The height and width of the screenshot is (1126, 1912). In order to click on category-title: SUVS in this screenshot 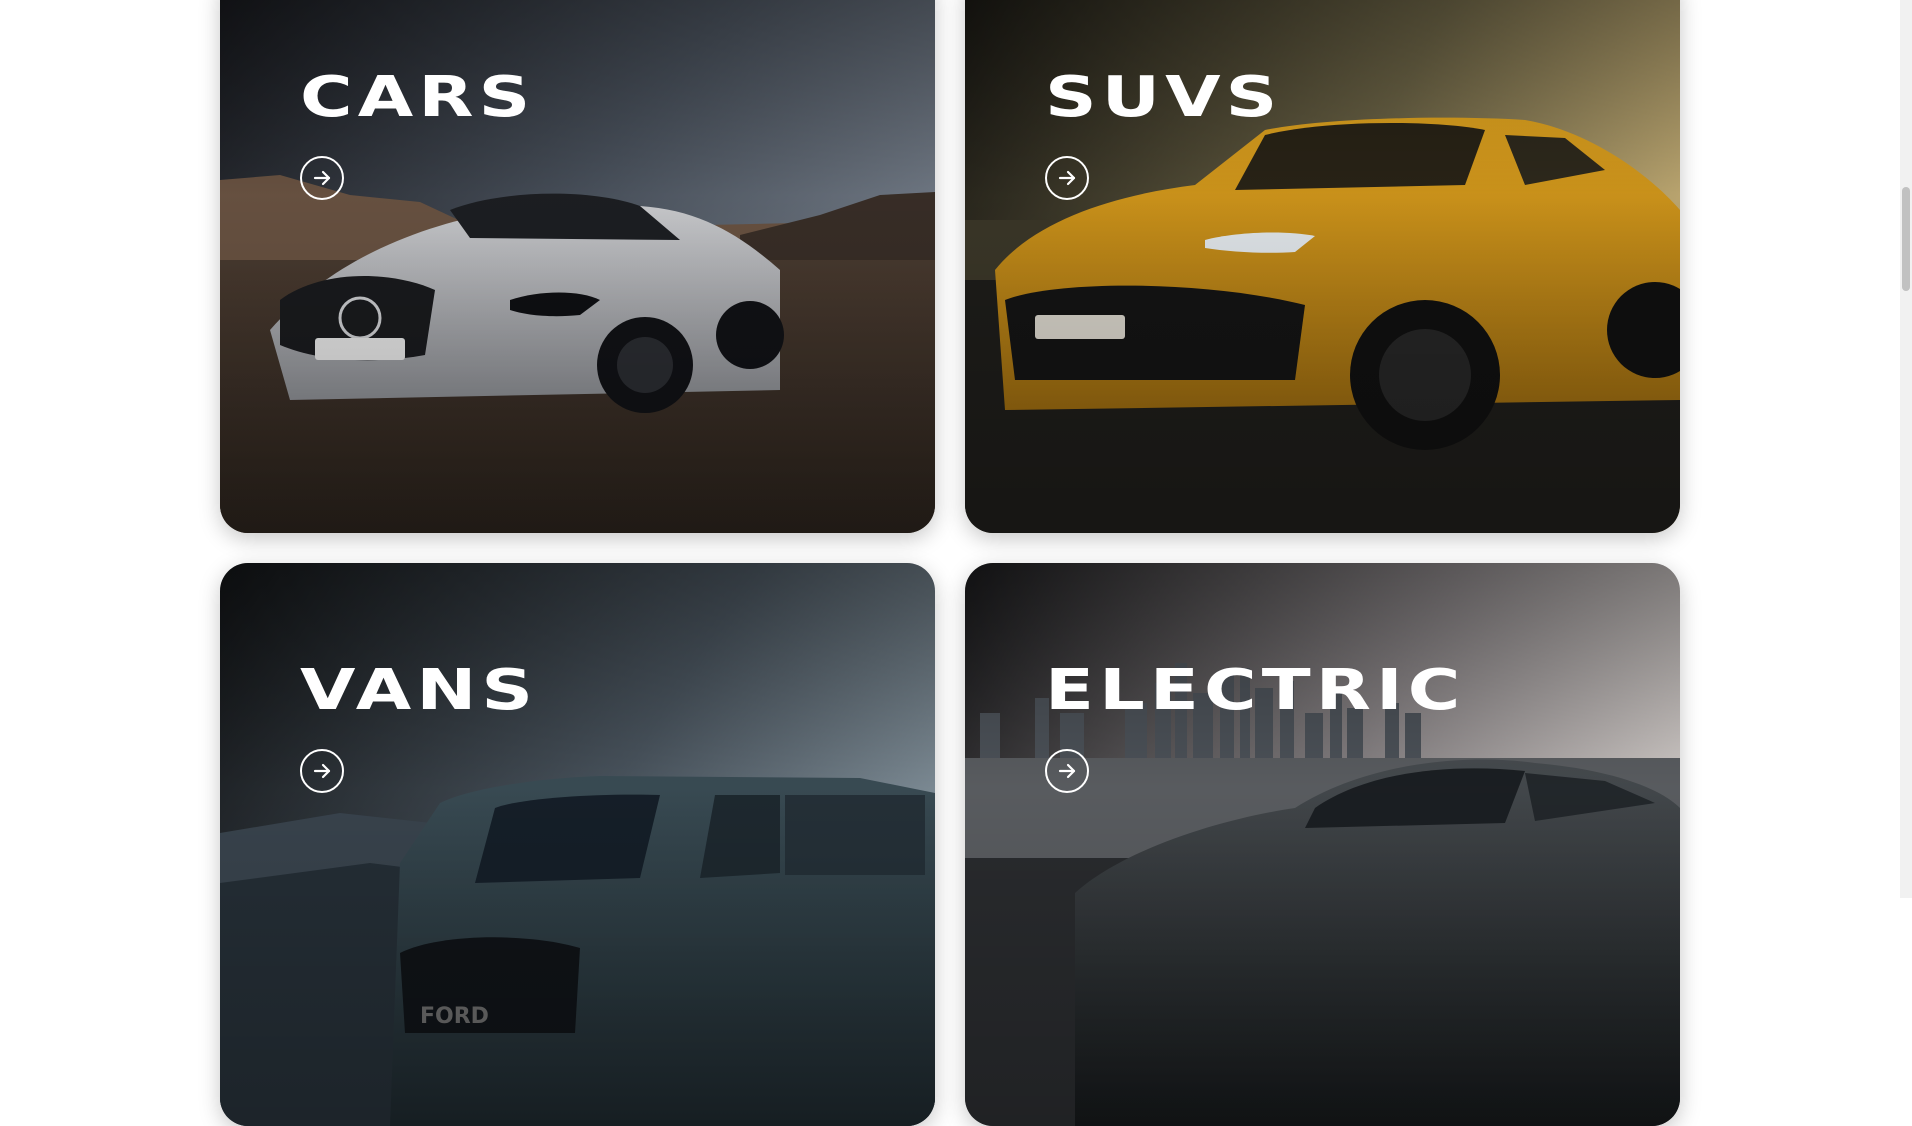, I will do `click(1164, 97)`.